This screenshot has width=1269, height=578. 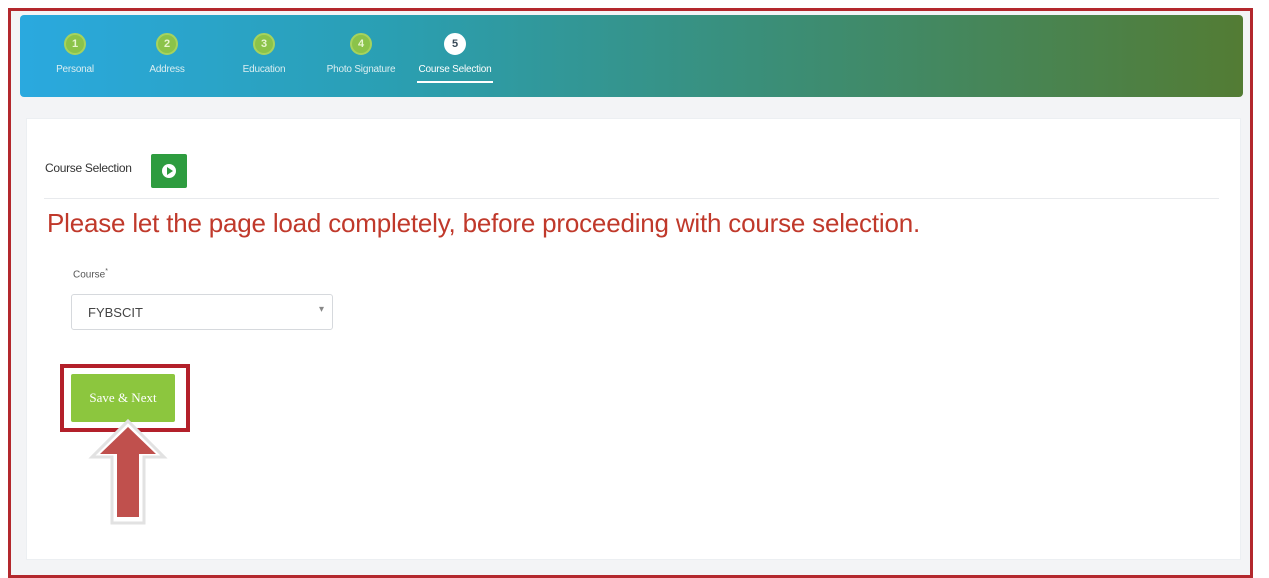 What do you see at coordinates (455, 73) in the screenshot?
I see `step-label-course-selection: Course Selection` at bounding box center [455, 73].